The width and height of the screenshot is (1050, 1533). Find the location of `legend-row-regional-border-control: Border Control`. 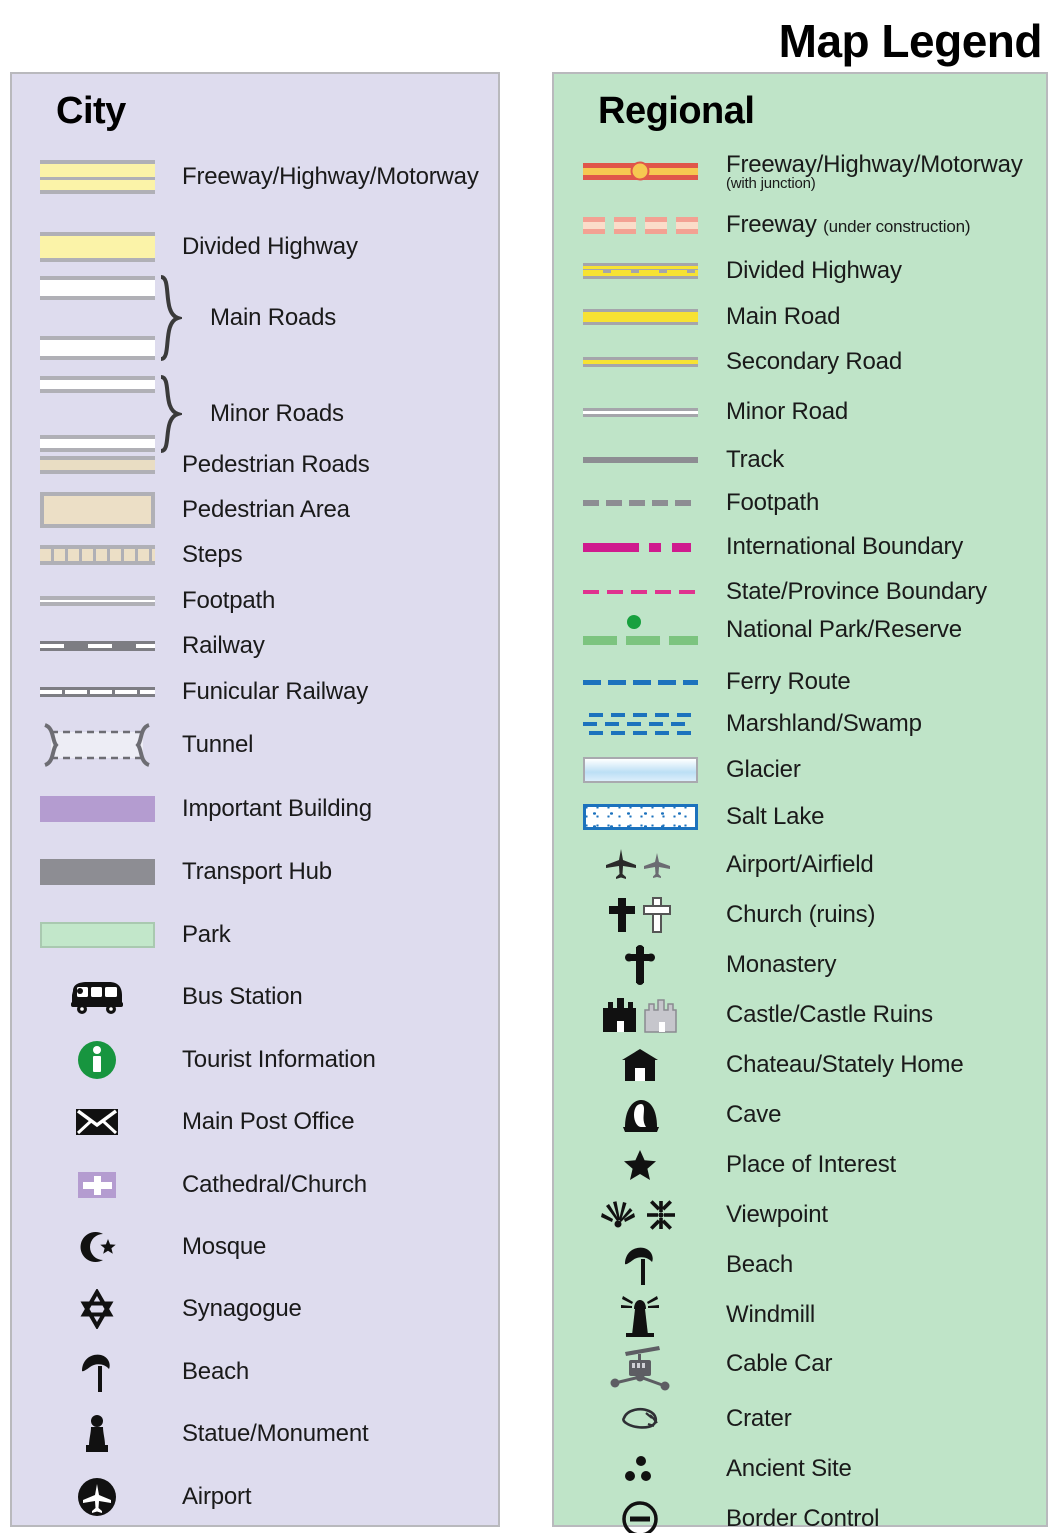

legend-row-regional-border-control: Border Control is located at coordinates (800, 1514).